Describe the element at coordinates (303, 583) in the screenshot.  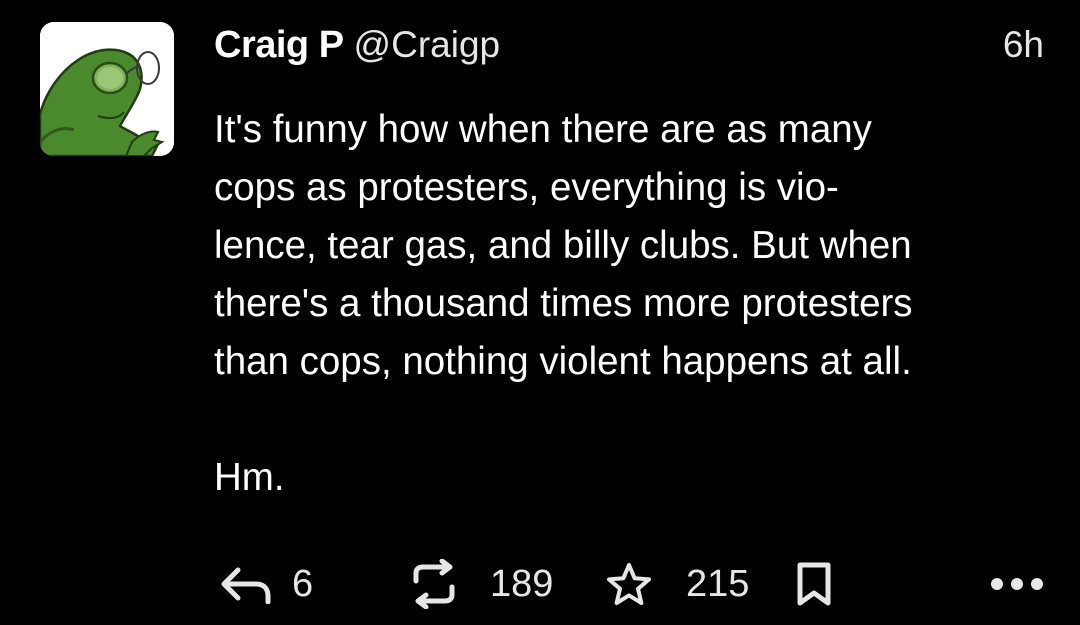
I see `reply-count: 6` at that location.